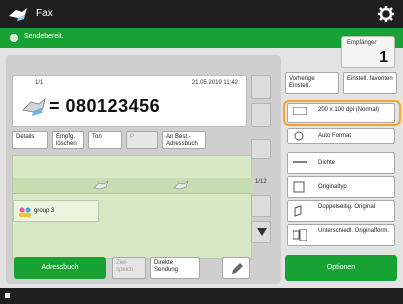 The image size is (403, 304). Describe the element at coordinates (300, 235) in the screenshot. I see `different-size-icon` at that location.